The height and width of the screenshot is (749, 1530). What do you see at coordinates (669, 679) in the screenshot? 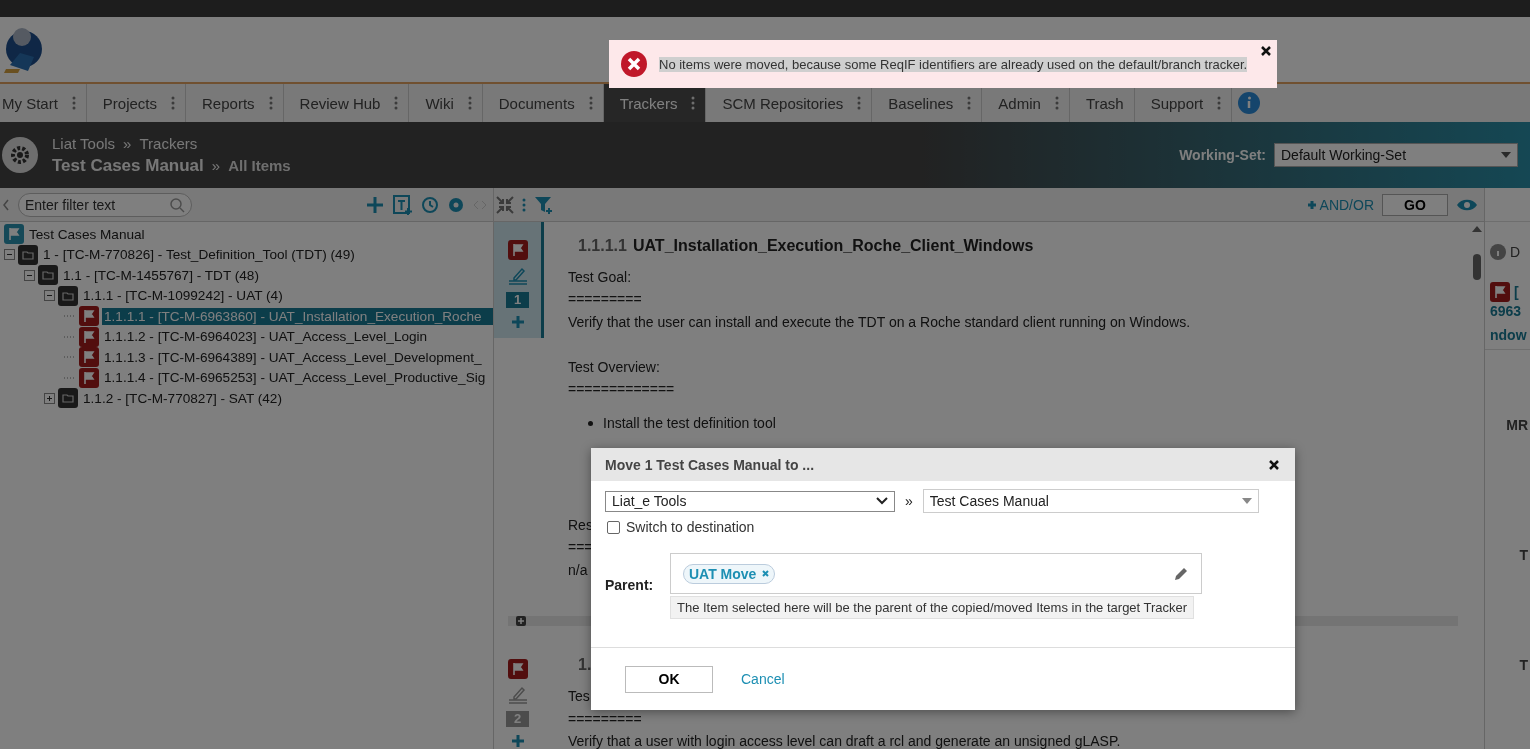
I see `ok-button: OK` at bounding box center [669, 679].